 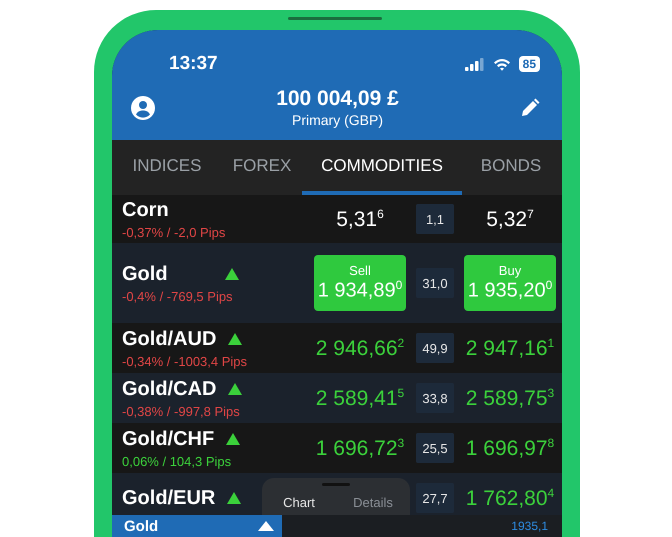 What do you see at coordinates (167, 167) in the screenshot?
I see `category-tab: INDICES` at bounding box center [167, 167].